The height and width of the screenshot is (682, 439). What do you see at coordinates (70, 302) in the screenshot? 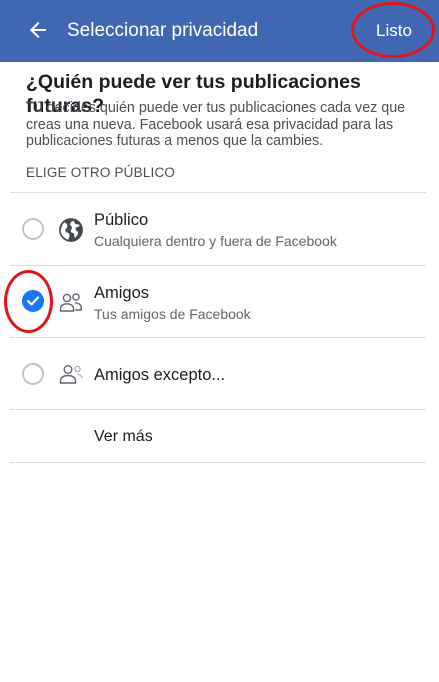
I see `friends-icon` at bounding box center [70, 302].